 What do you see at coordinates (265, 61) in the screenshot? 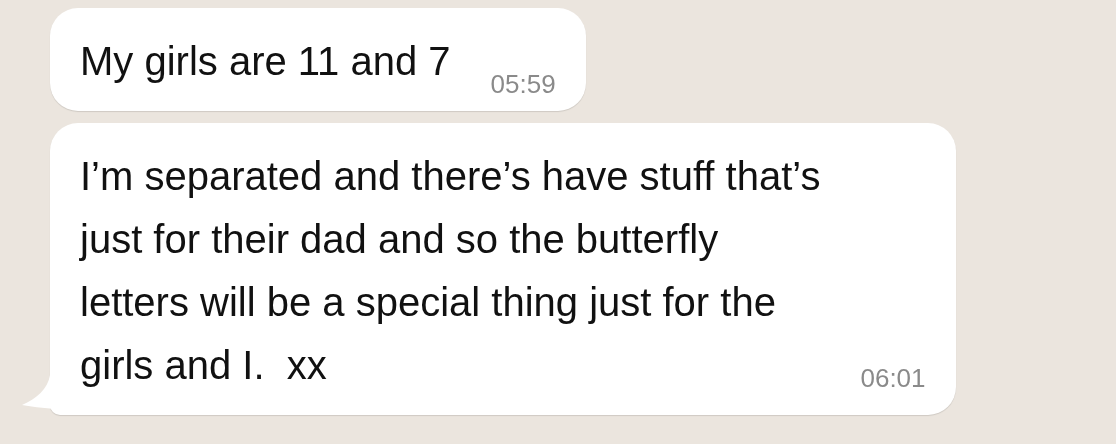
I see `message-text: My girls are 11 and 7` at bounding box center [265, 61].